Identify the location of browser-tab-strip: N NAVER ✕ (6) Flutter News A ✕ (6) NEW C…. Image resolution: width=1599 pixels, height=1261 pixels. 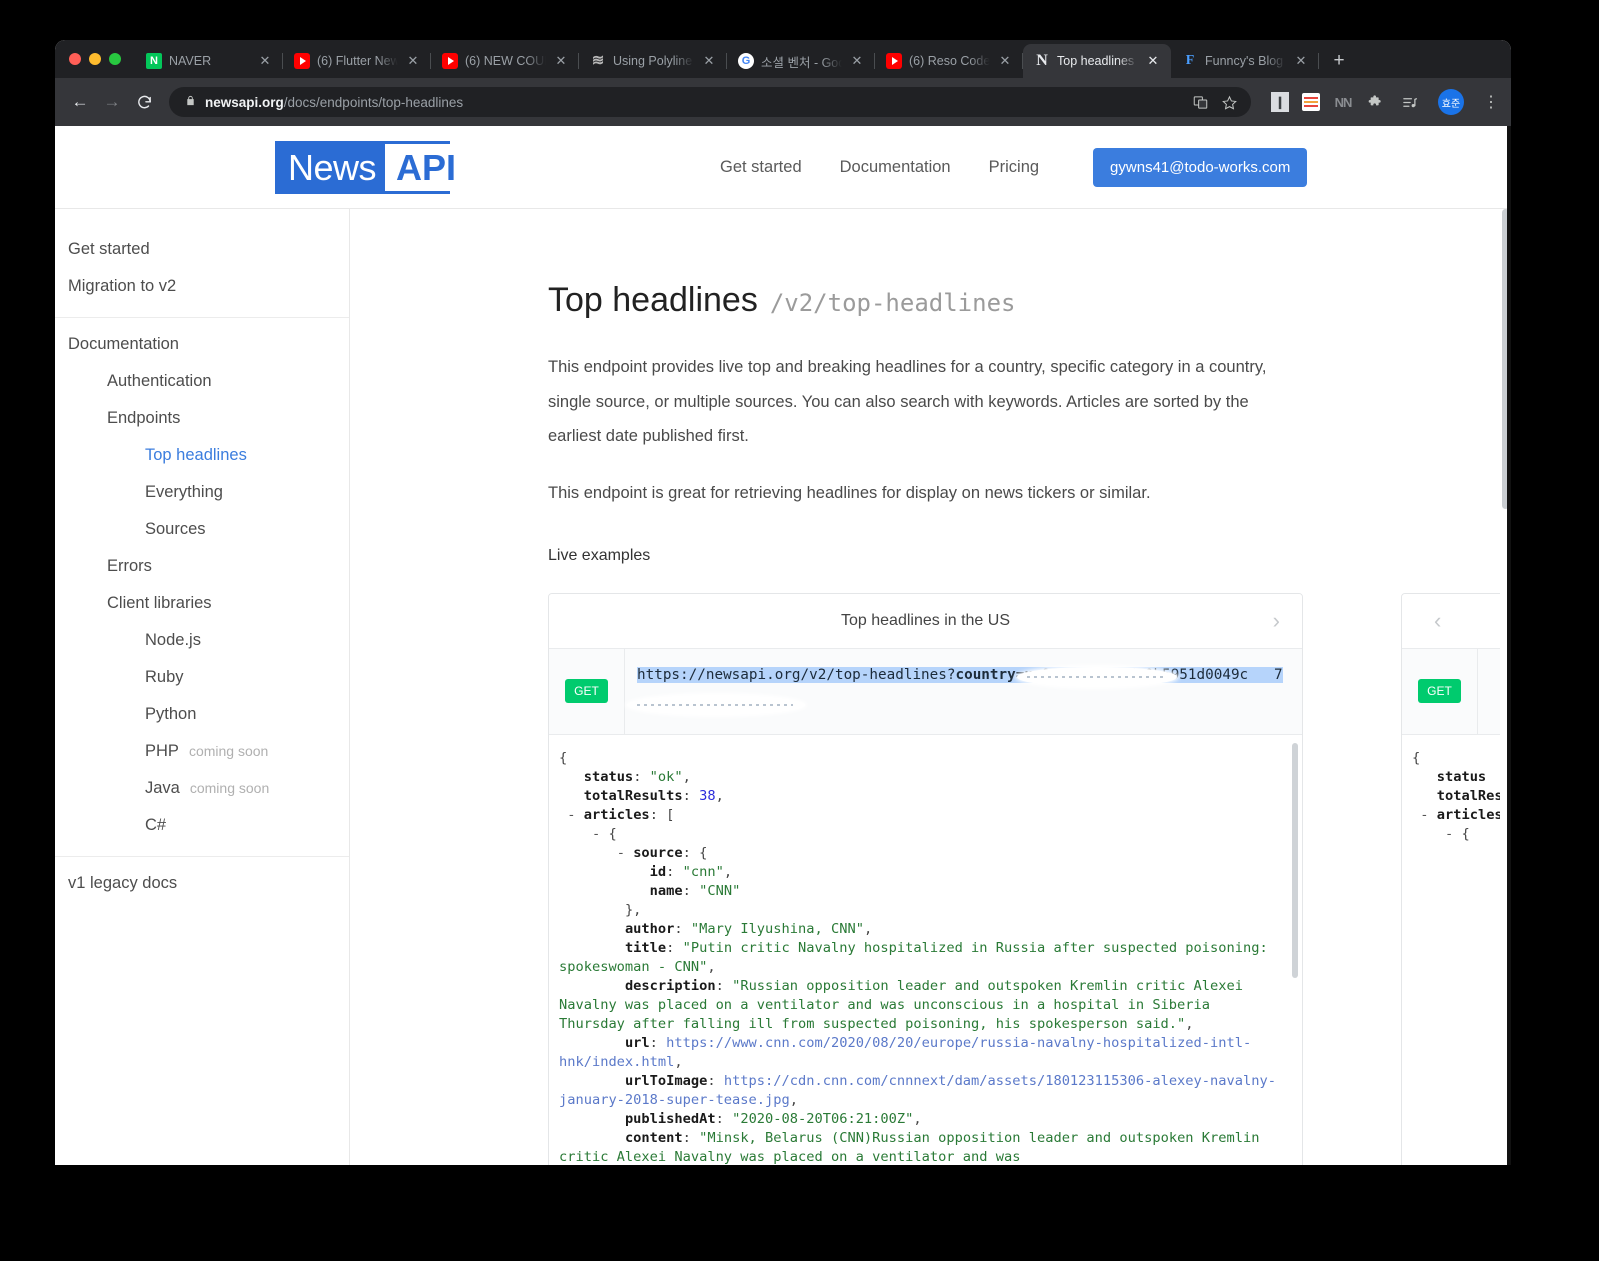
(783, 59).